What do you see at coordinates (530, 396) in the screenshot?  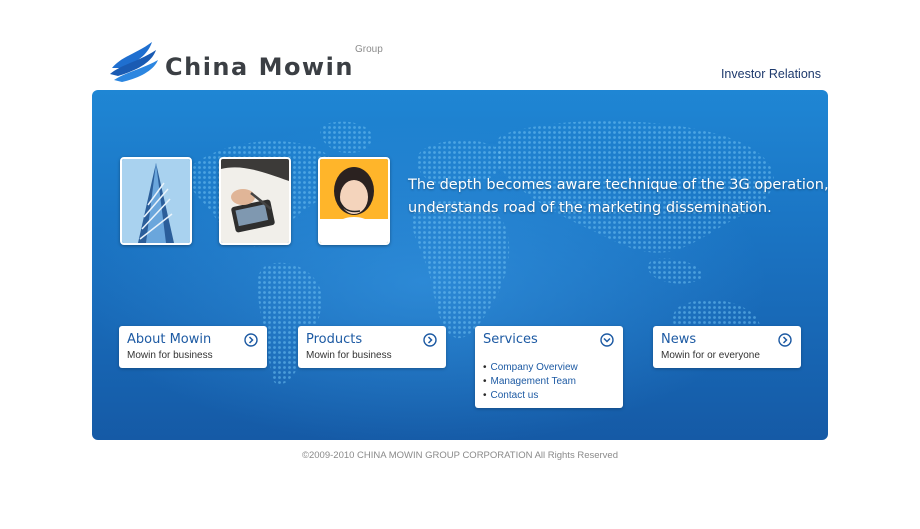 I see `contact-us-link: Contact us` at bounding box center [530, 396].